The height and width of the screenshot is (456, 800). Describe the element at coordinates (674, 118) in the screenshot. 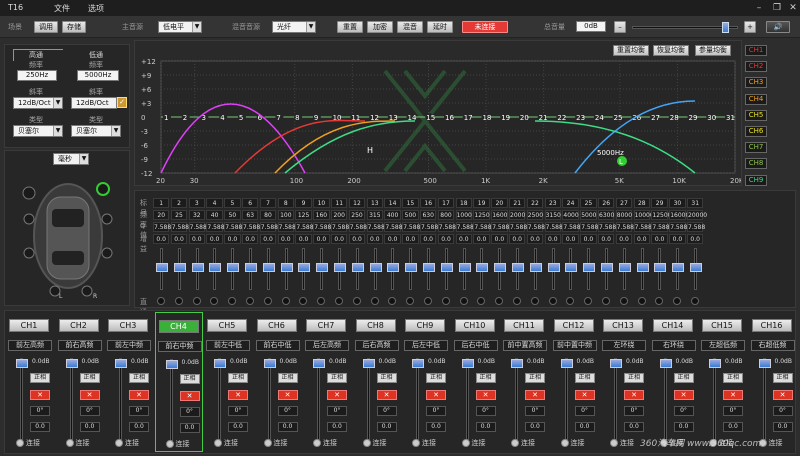

I see `eq-point-label: 28` at that location.